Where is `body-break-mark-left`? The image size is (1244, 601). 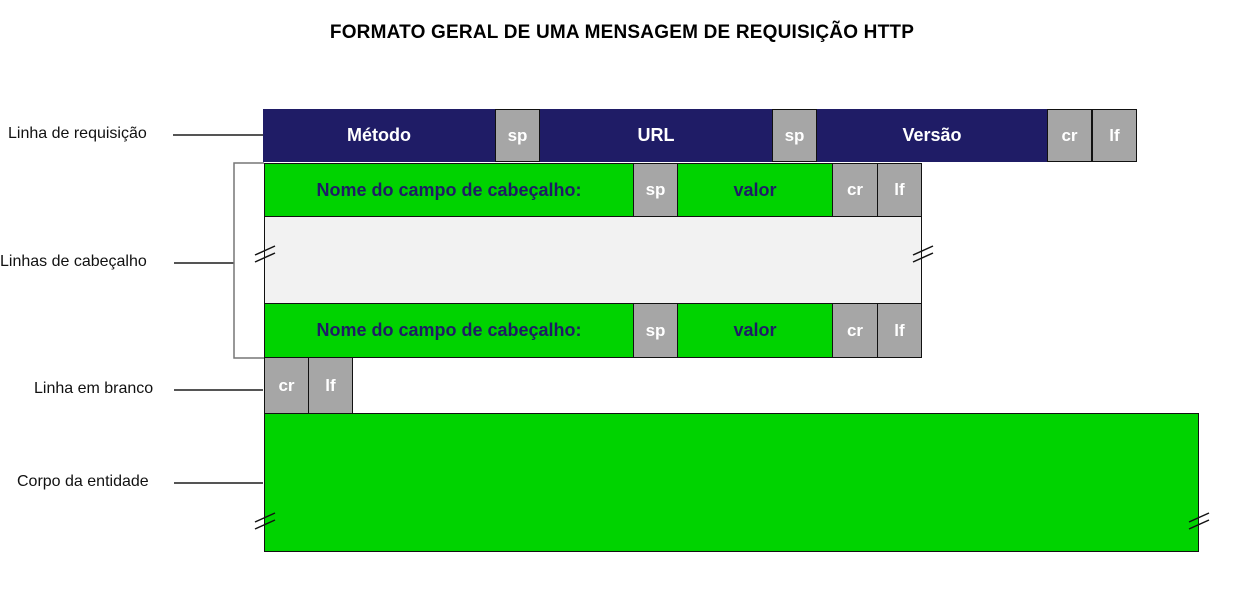 body-break-mark-left is located at coordinates (265, 521).